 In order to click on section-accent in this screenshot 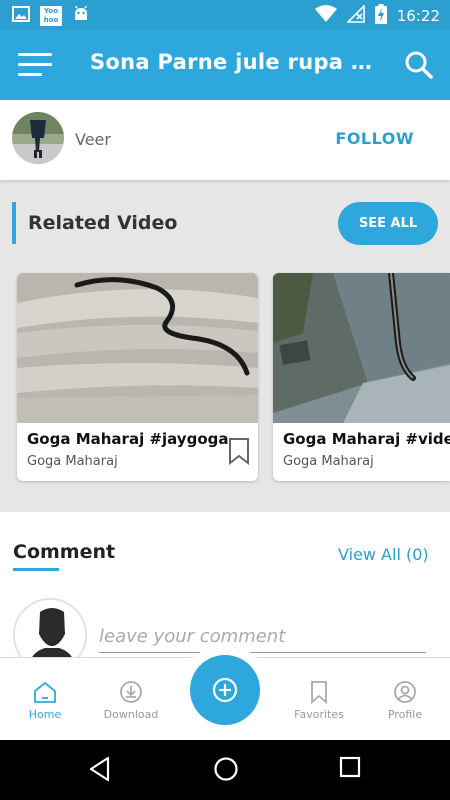, I will do `click(14, 223)`.